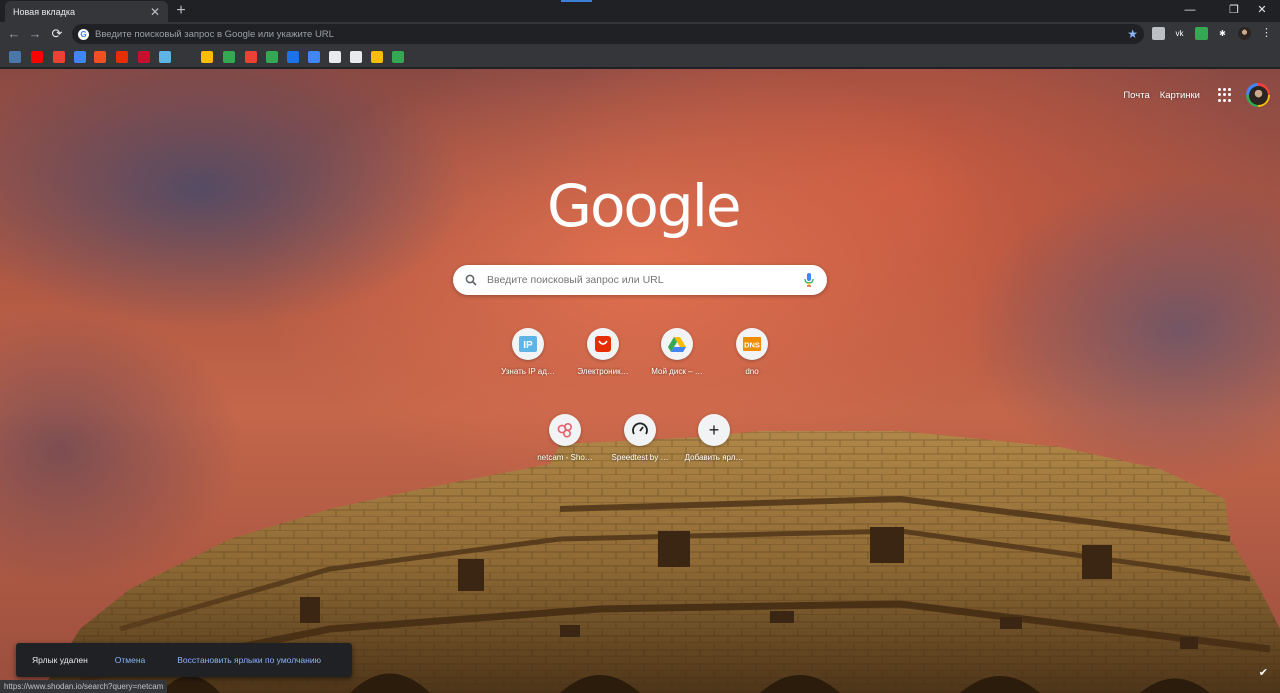 The width and height of the screenshot is (1280, 693). Describe the element at coordinates (15, 57) in the screenshot. I see `vk-bookmark-icon` at that location.